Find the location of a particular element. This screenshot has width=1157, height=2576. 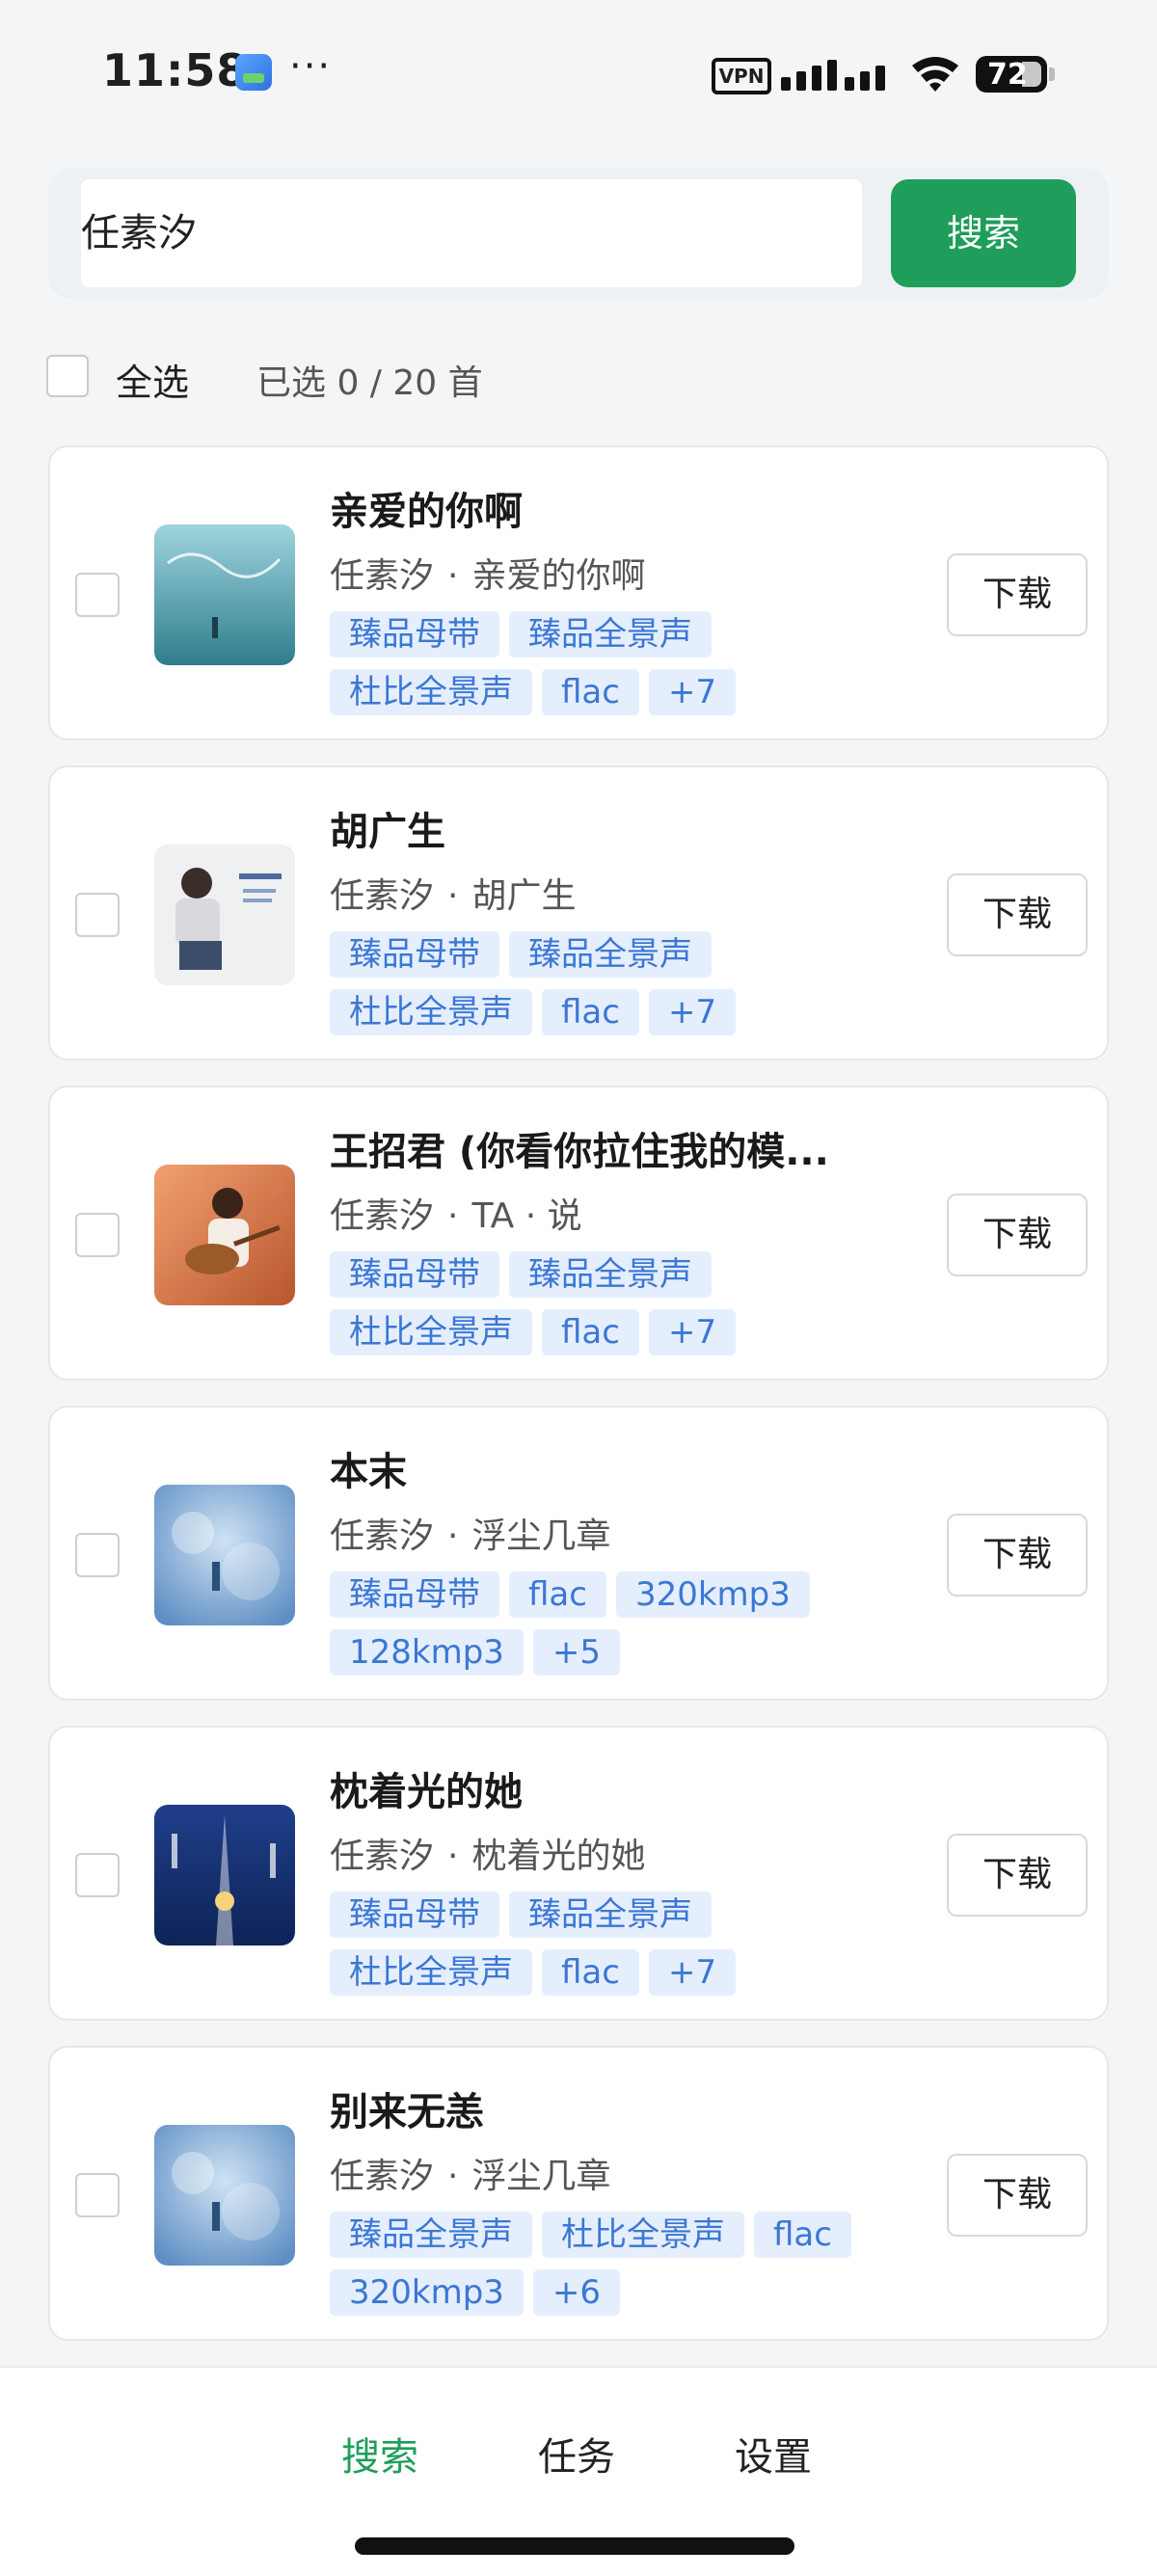

song-card: 别来无恙 任素汐 · 浮尘几章 臻品全景声 杜比全景声 flac 320kmp3 +6 下载 is located at coordinates (578, 2193).